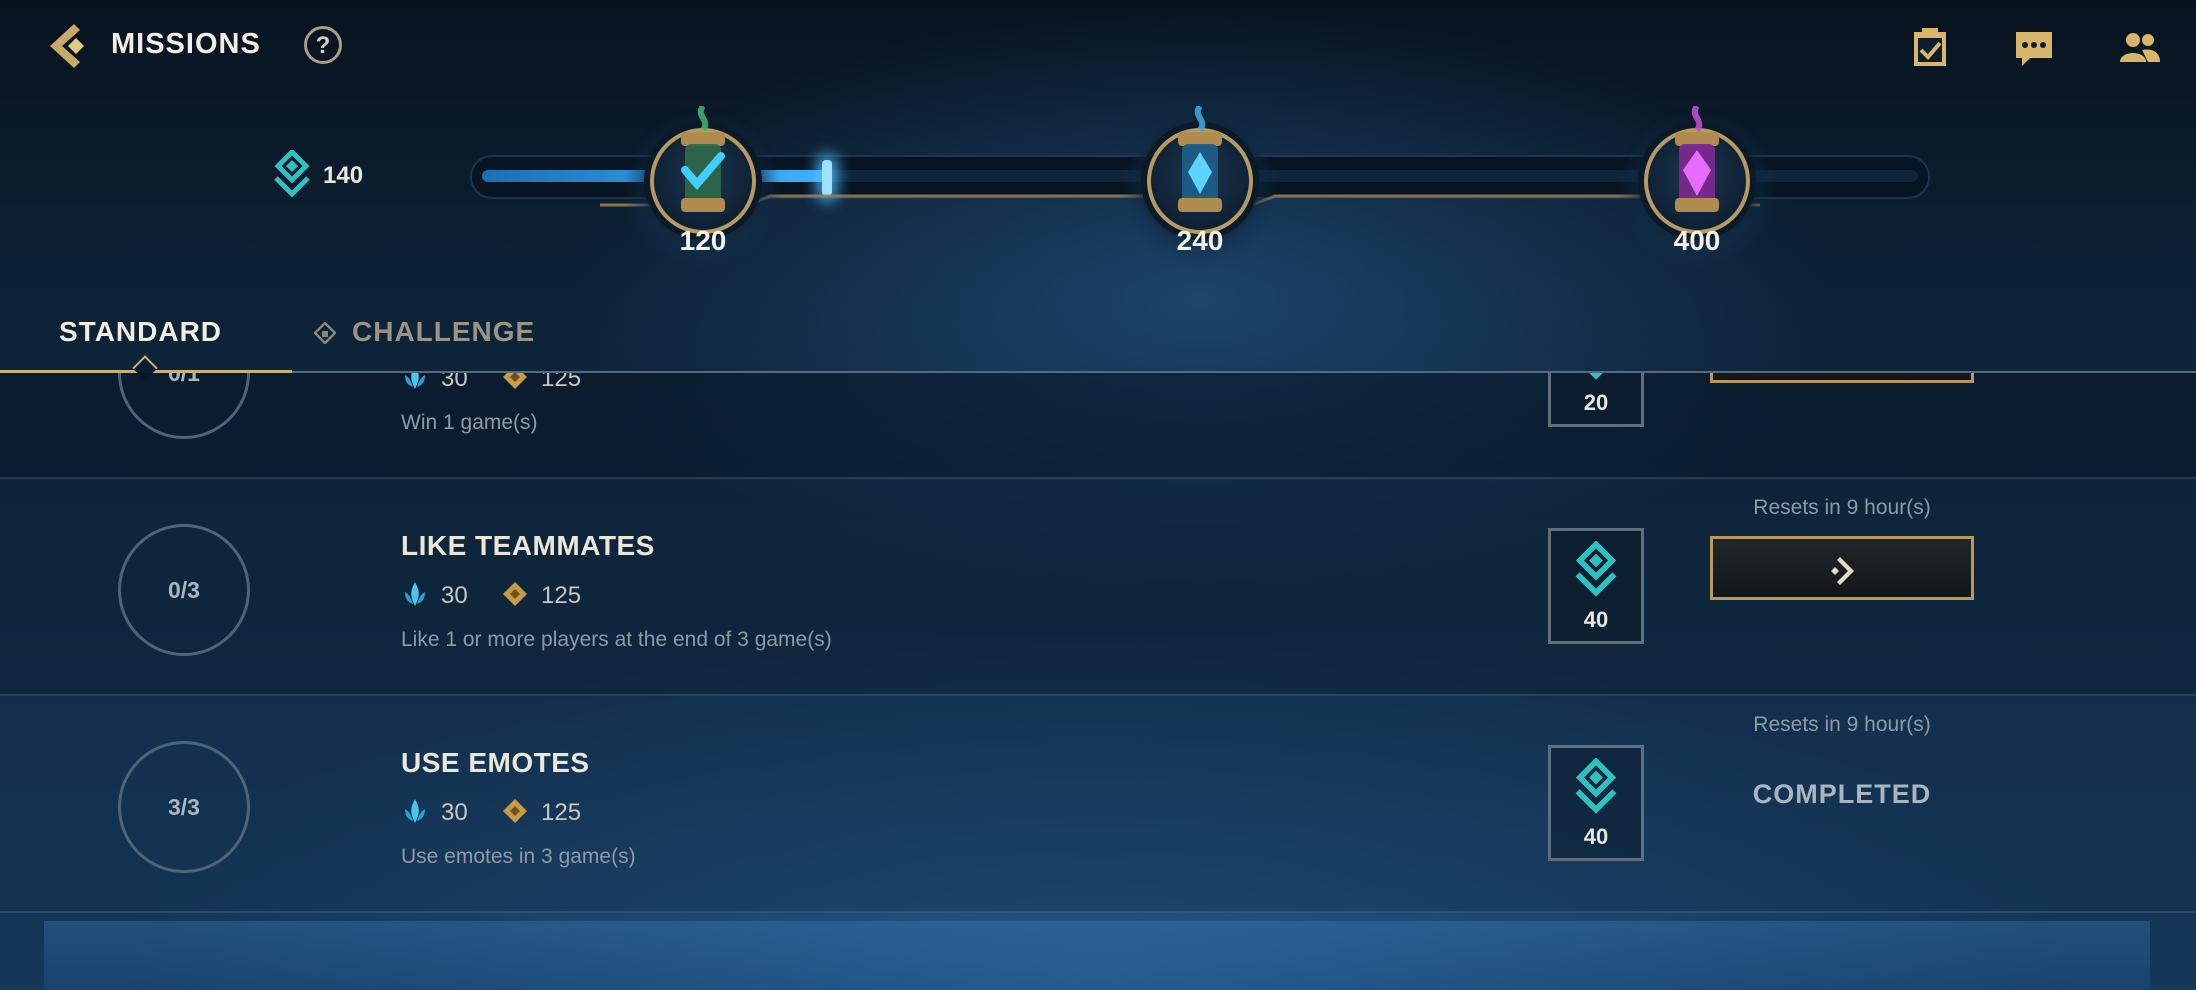  What do you see at coordinates (184, 590) in the screenshot?
I see `mission-progress: 0/3` at bounding box center [184, 590].